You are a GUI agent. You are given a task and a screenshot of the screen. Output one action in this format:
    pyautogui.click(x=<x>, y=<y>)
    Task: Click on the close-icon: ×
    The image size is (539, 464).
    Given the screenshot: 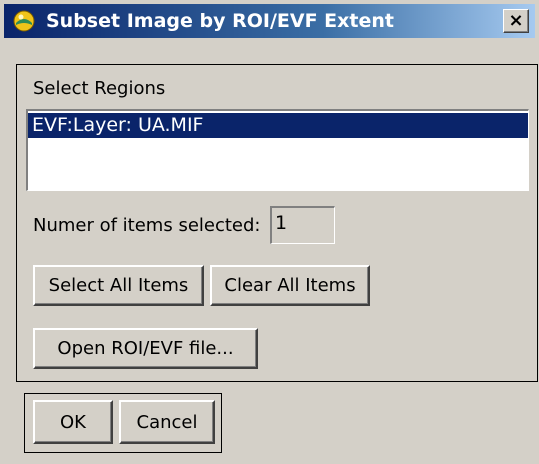 What is the action you would take?
    pyautogui.click(x=516, y=20)
    